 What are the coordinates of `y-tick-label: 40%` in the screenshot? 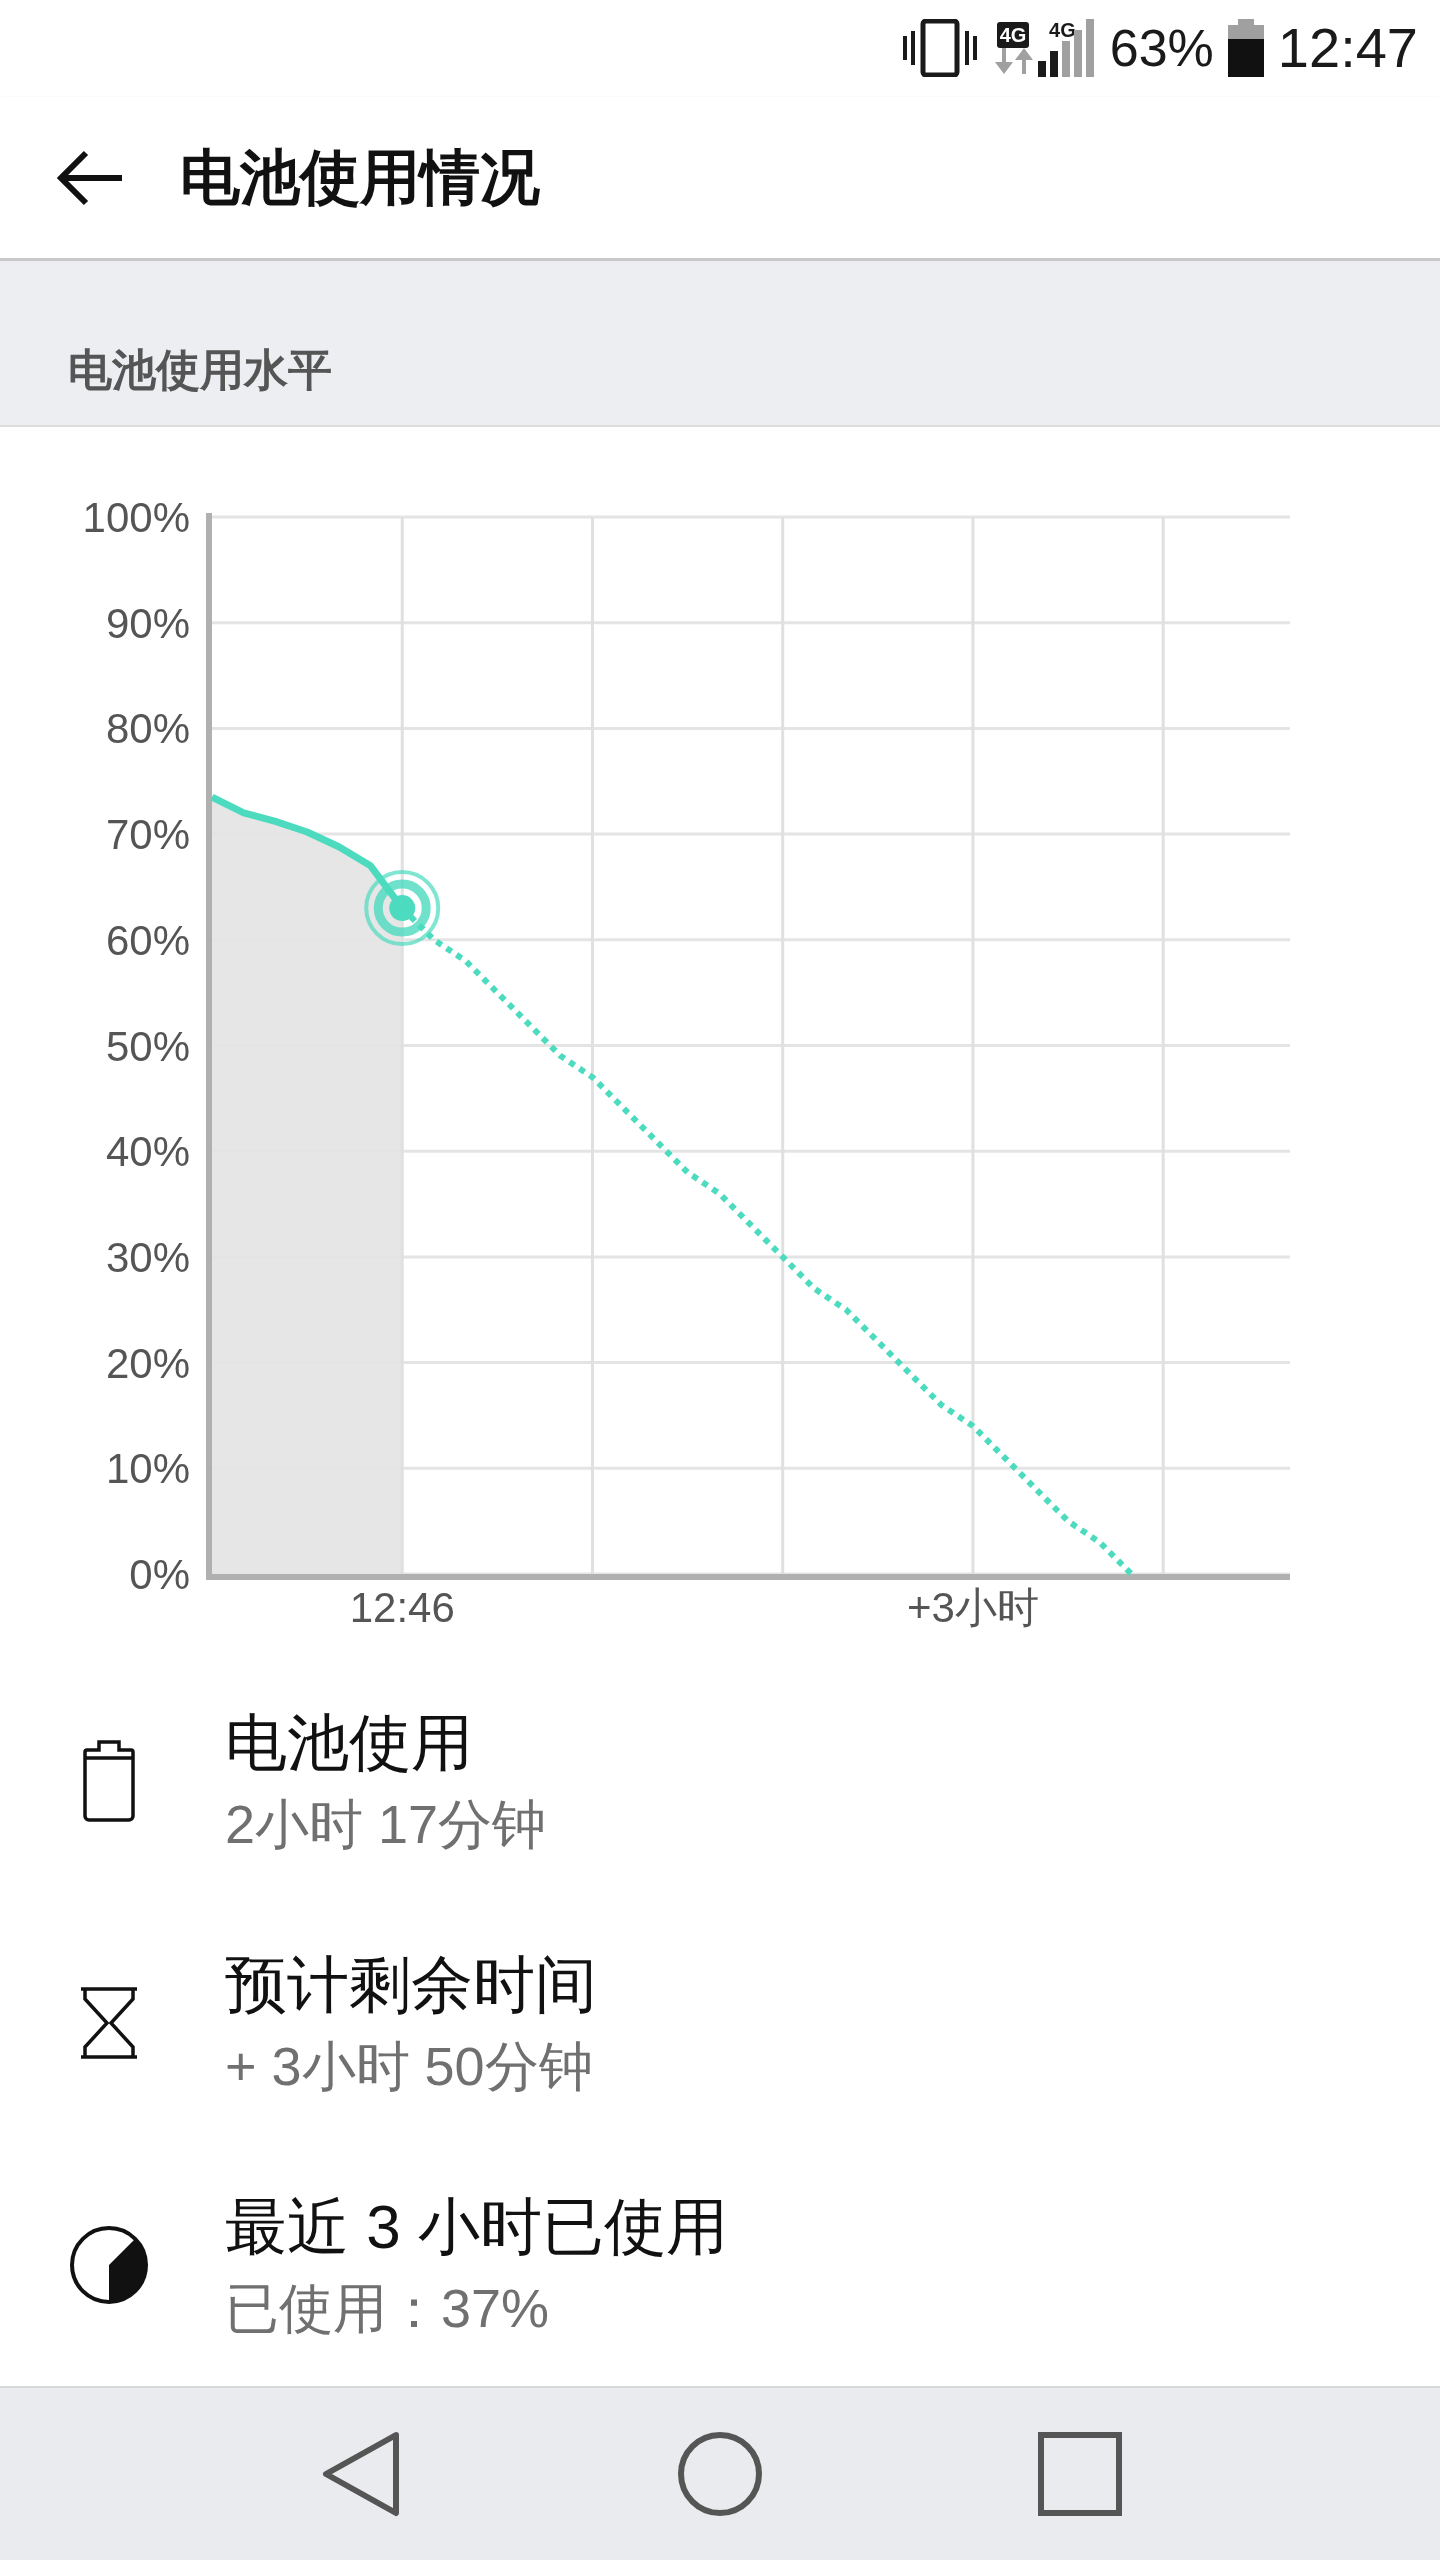 It's located at (147, 1151).